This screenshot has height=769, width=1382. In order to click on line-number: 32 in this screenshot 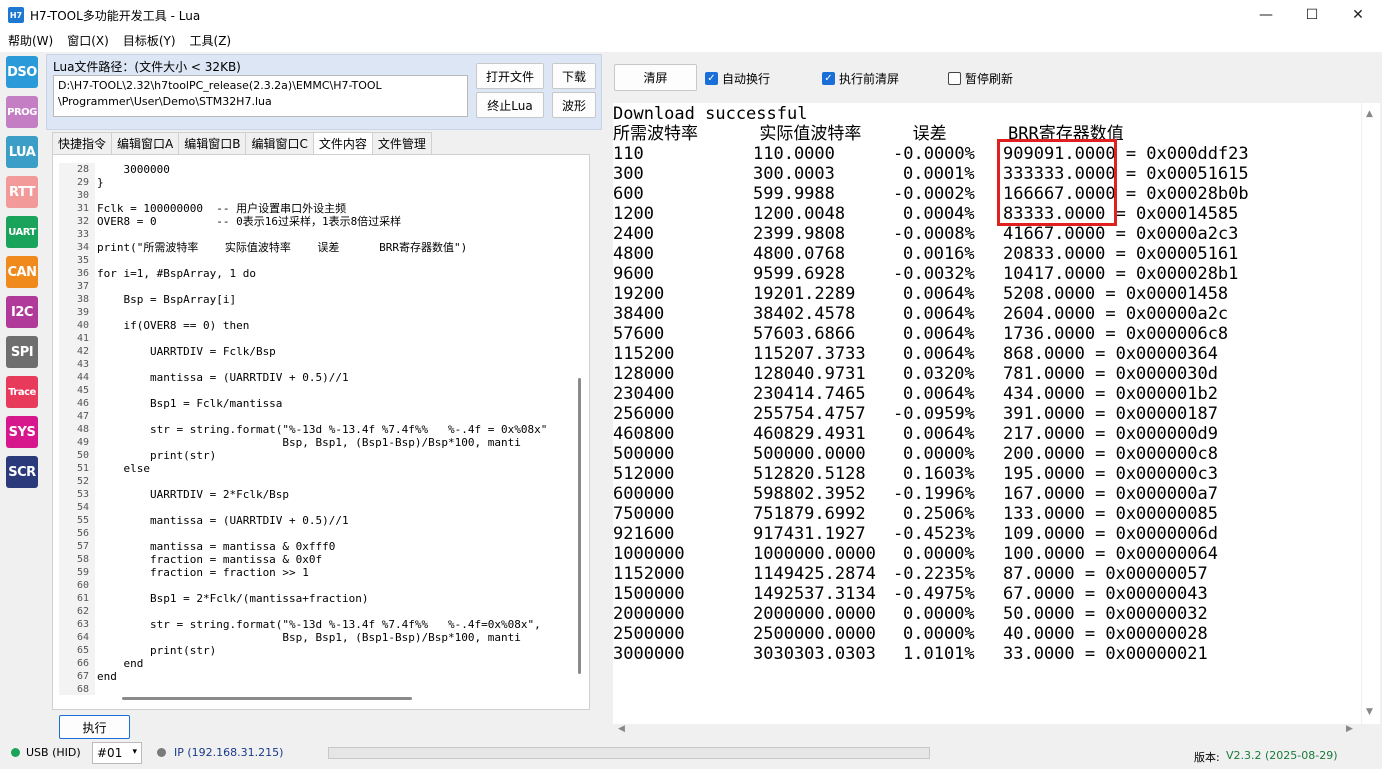, I will do `click(82, 221)`.